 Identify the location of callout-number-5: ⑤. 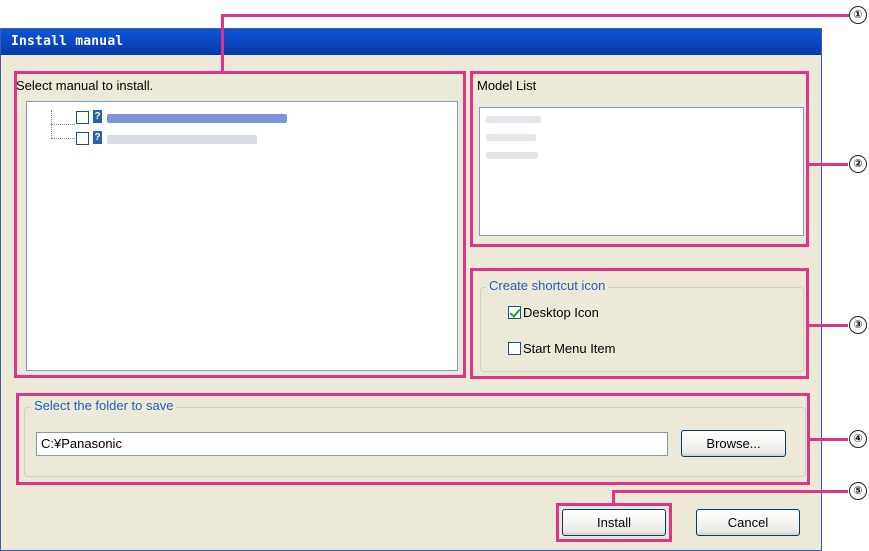
(858, 491).